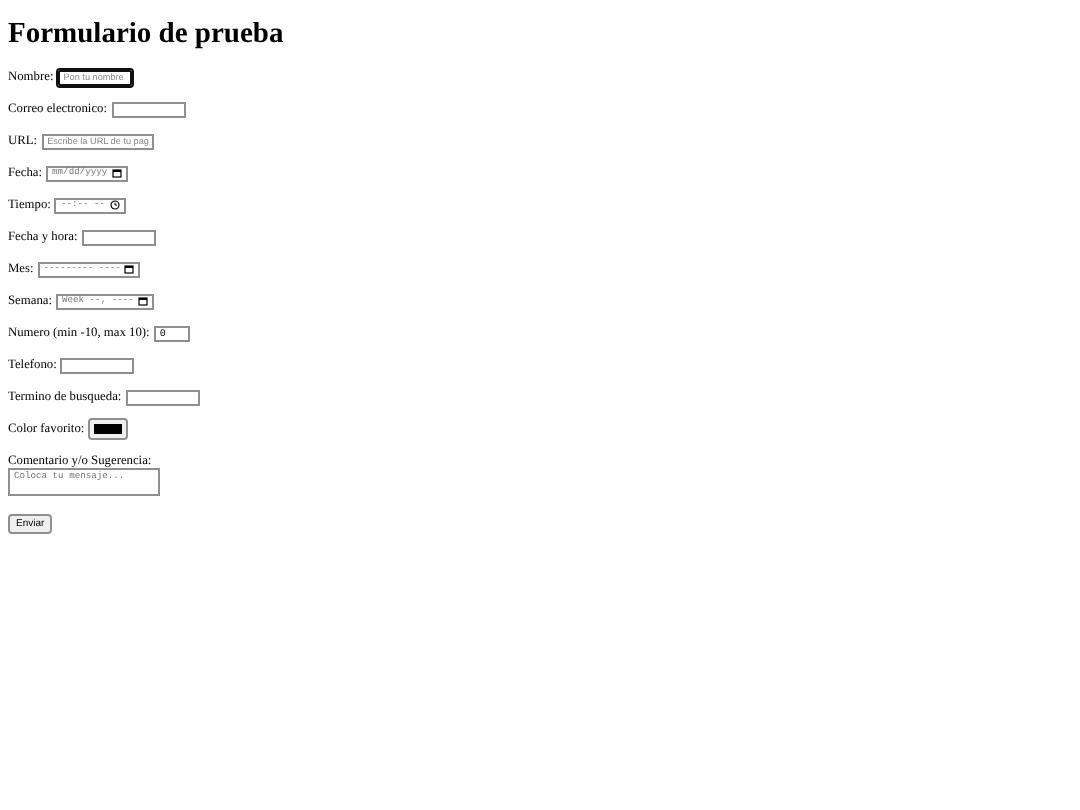 The width and height of the screenshot is (1080, 810). What do you see at coordinates (114, 205) in the screenshot?
I see `clock-icon` at bounding box center [114, 205].